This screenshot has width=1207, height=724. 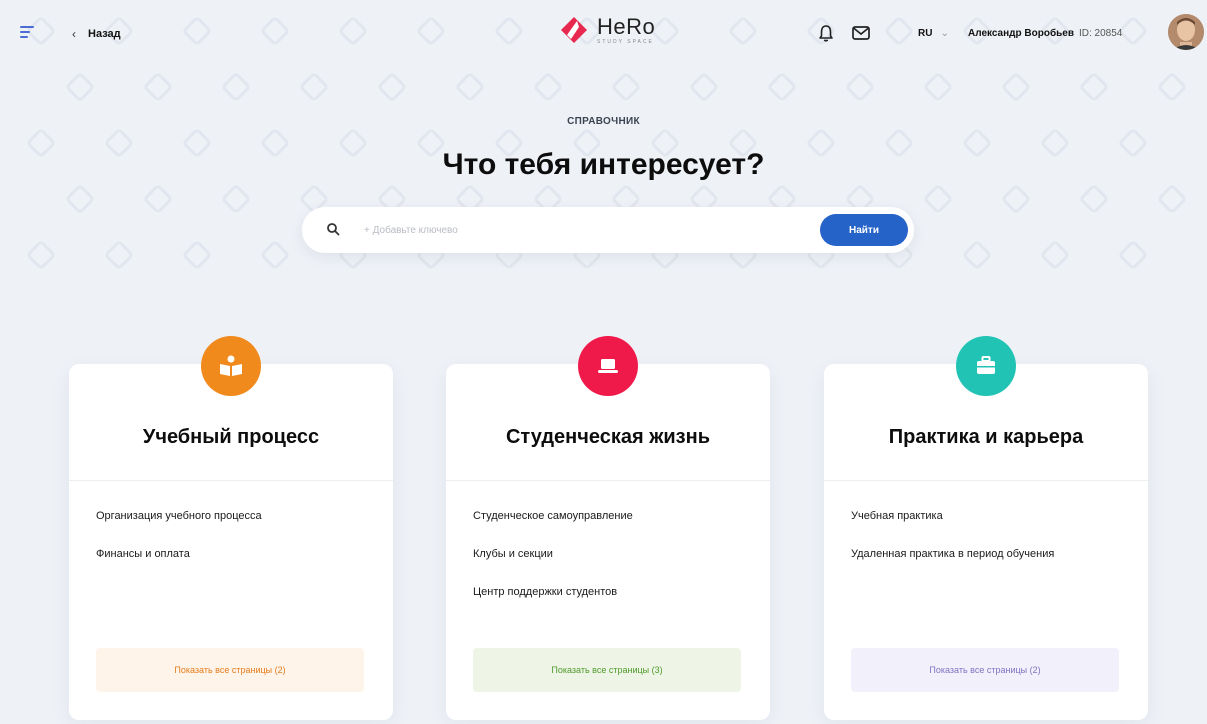 I want to click on avatar, so click(x=1186, y=32).